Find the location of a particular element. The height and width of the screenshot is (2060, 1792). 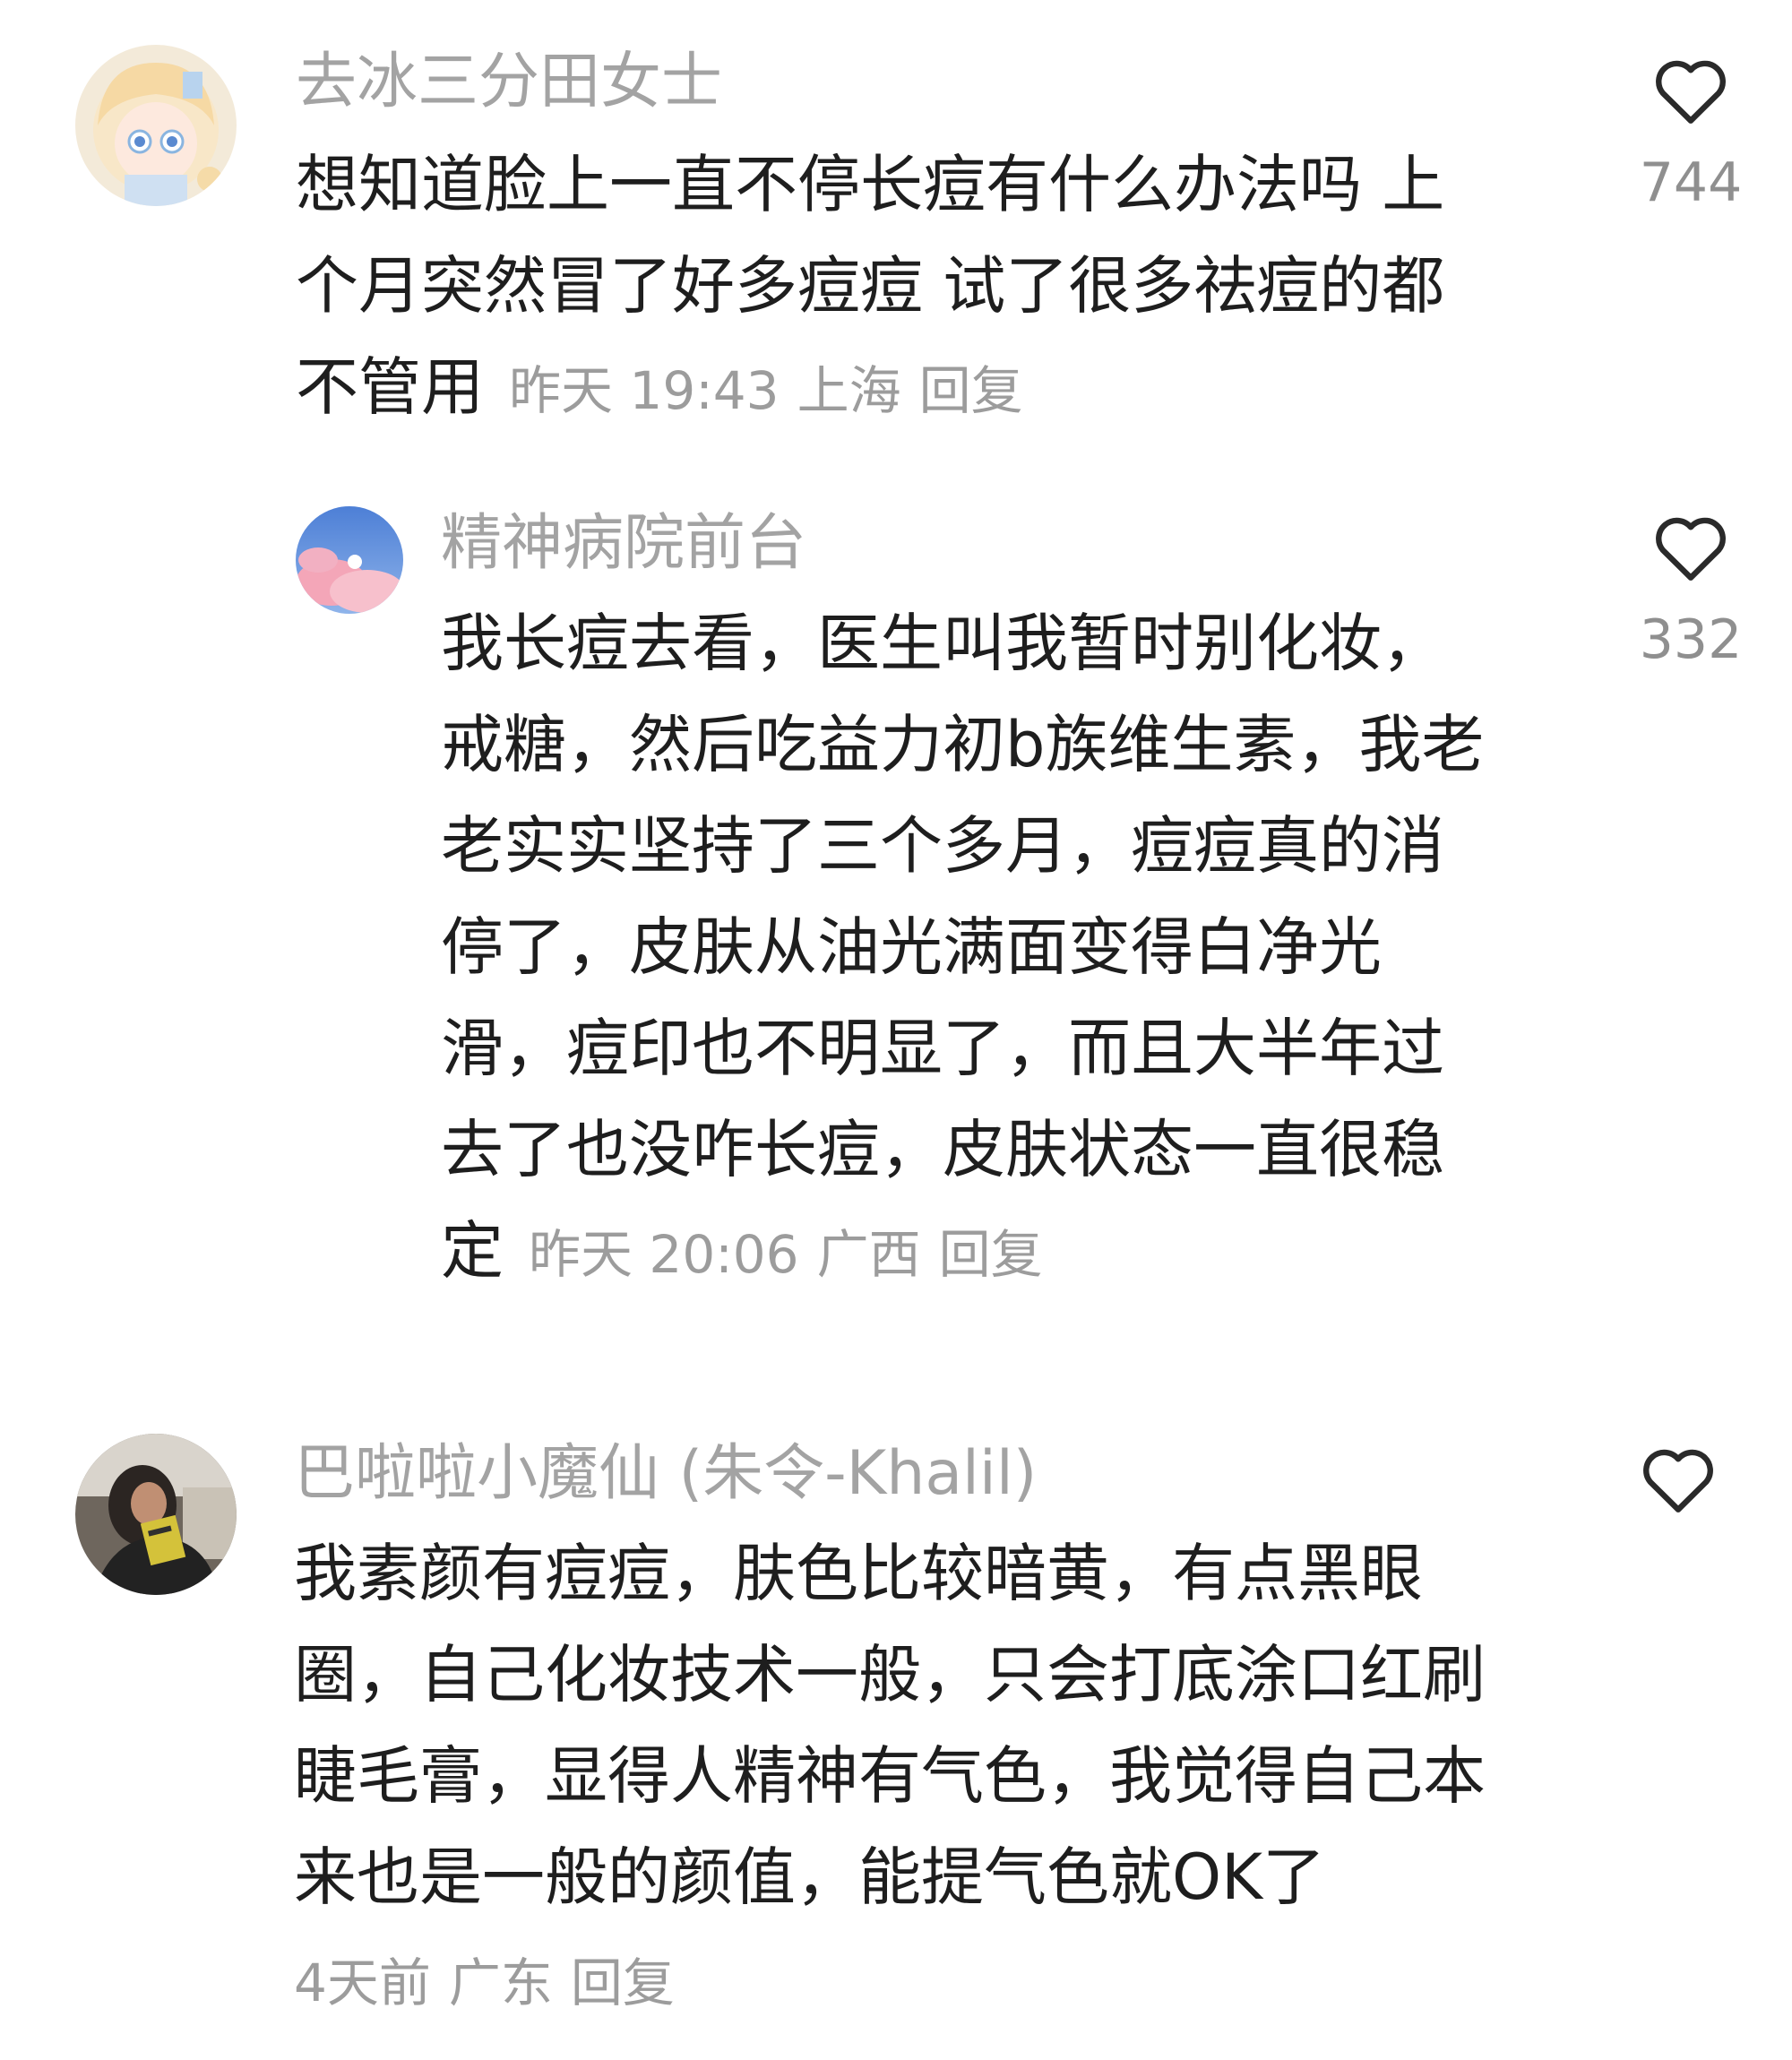

comment-meta: 4天前 广东 回复 is located at coordinates (493, 1983).